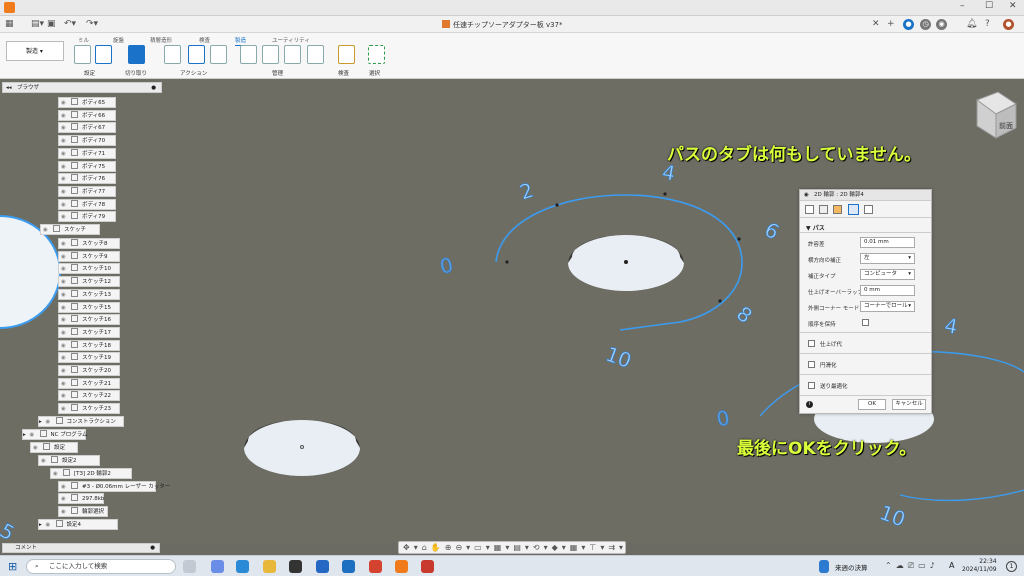 The width and height of the screenshot is (1024, 576). What do you see at coordinates (89, 345) in the screenshot?
I see `browser-sketch-item: ◉ スケッチ18` at bounding box center [89, 345].